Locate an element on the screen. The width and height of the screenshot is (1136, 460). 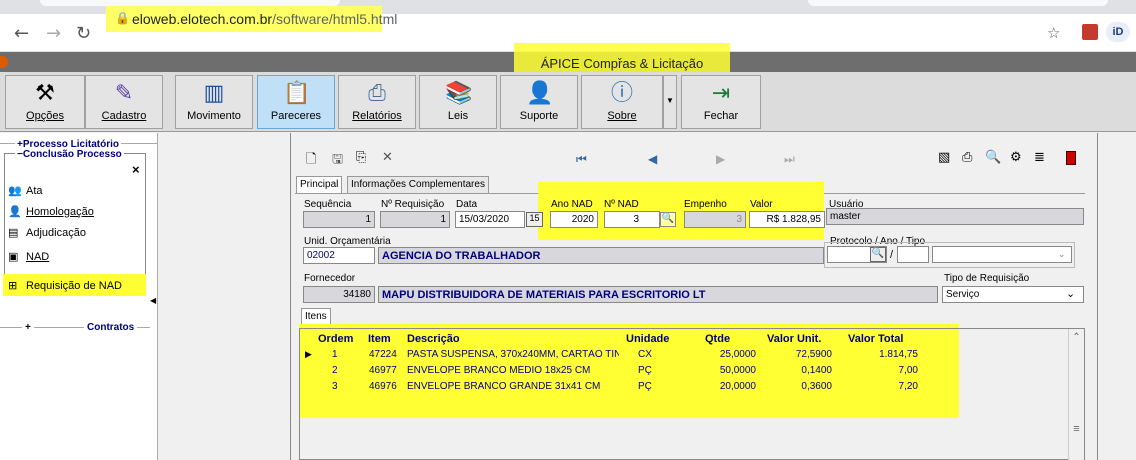
collapse-left-icon: ◀ is located at coordinates (153, 300).